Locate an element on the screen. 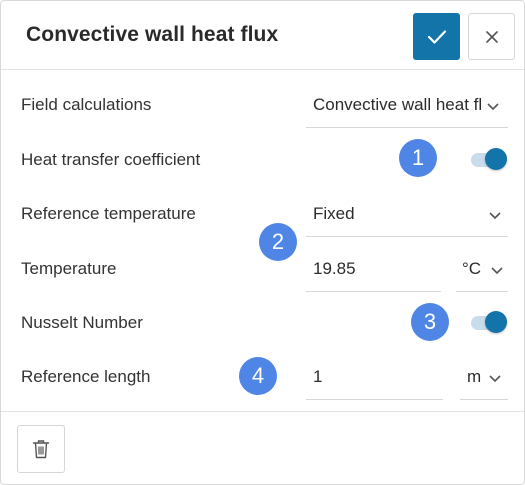 This screenshot has height=485, width=525. close-icon is located at coordinates (491, 36).